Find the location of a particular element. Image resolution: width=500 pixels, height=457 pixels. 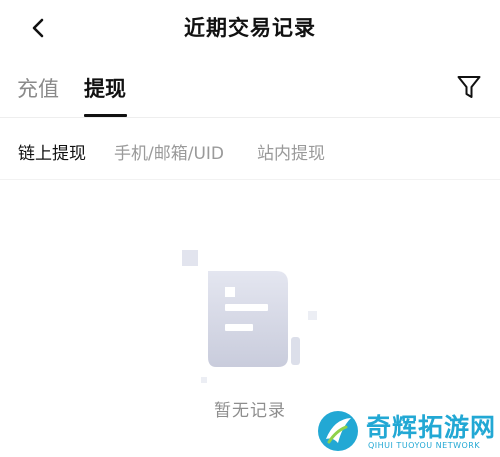

subtab-phone-email-uid: 手机/邮箱/UID is located at coordinates (169, 151).